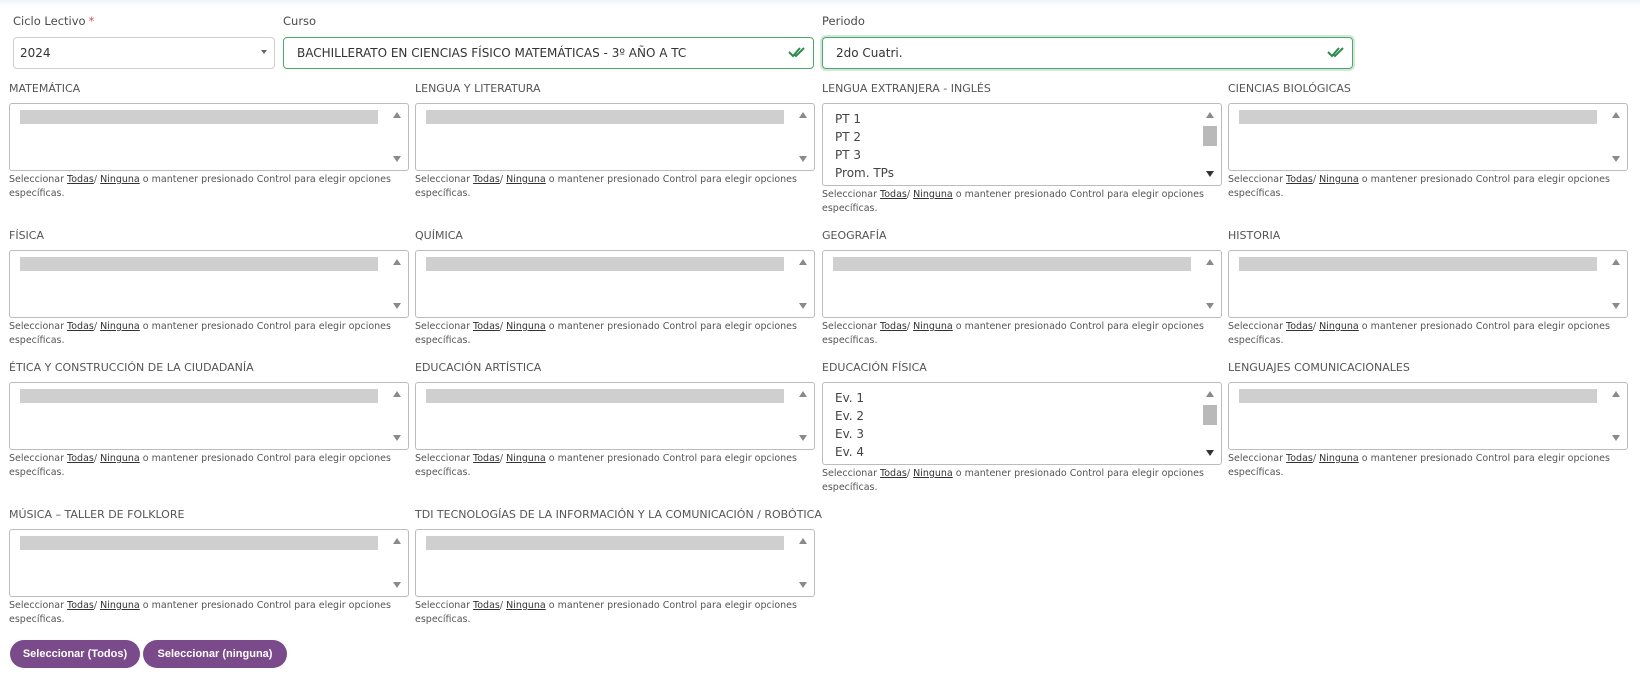  Describe the element at coordinates (215, 654) in the screenshot. I see `select-none-button: Seleccionar (ninguna)` at that location.